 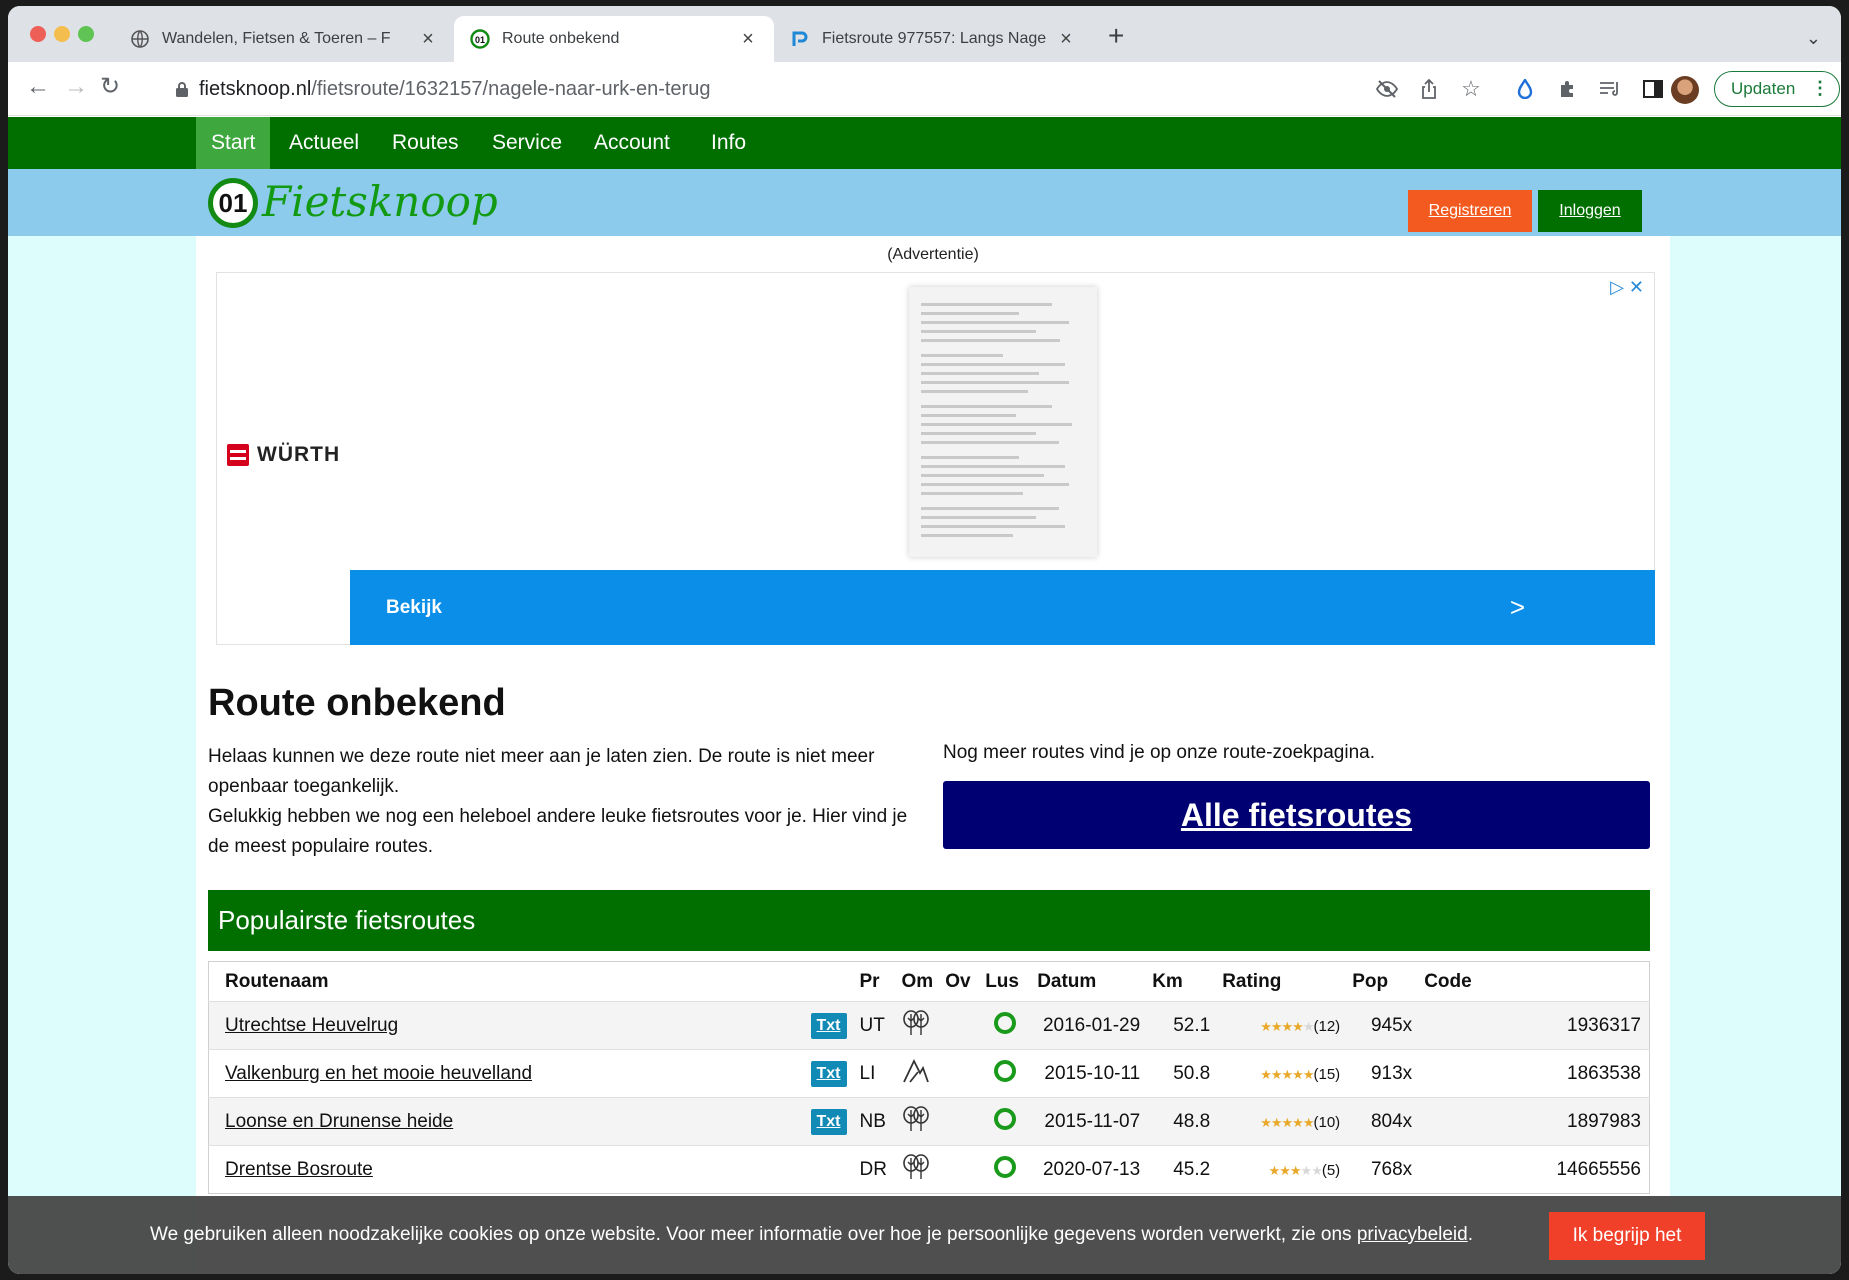 What do you see at coordinates (1382, 981) in the screenshot?
I see `col-pop: Pop` at bounding box center [1382, 981].